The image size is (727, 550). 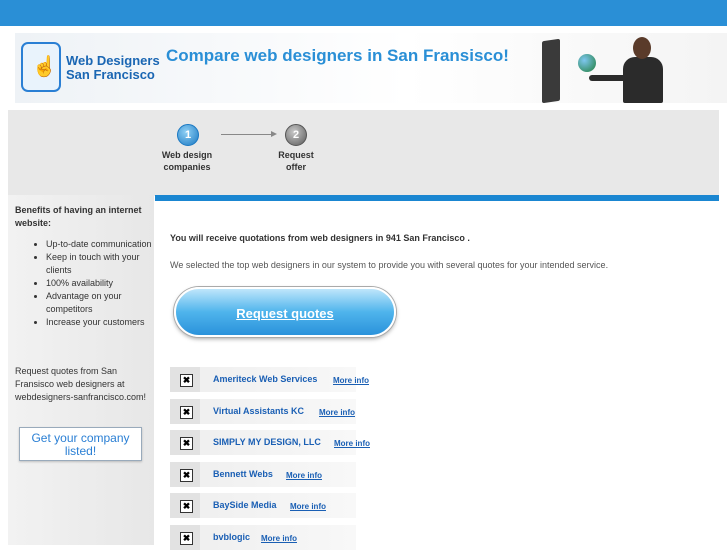 What do you see at coordinates (296, 135) in the screenshot?
I see `step-2-icon: 2` at bounding box center [296, 135].